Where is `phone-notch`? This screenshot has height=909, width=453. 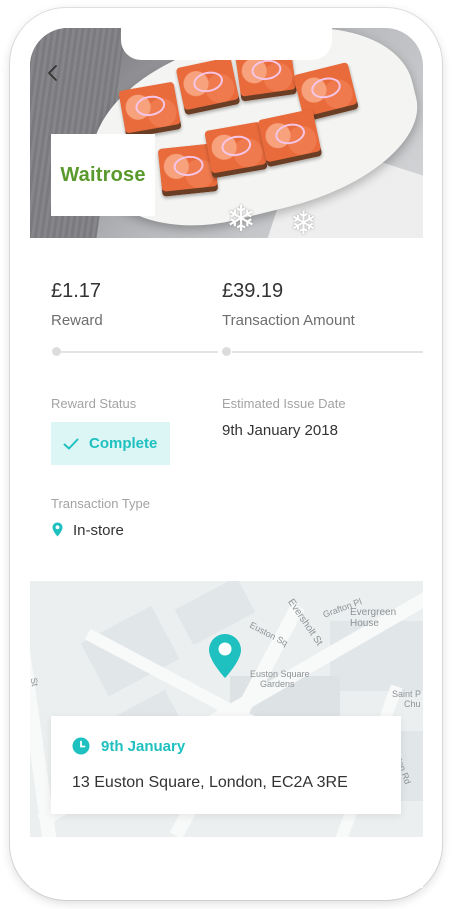
phone-notch is located at coordinates (226, 44).